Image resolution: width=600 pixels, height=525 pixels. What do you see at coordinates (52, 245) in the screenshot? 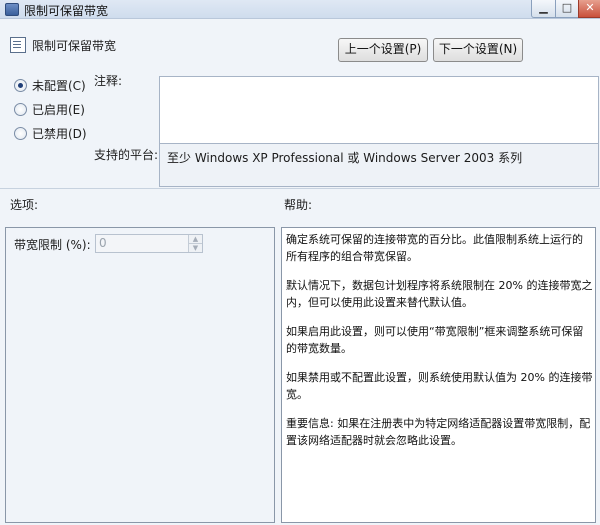
I see `bandwidth-limit-label: 带宽限制 (%):` at bounding box center [52, 245].